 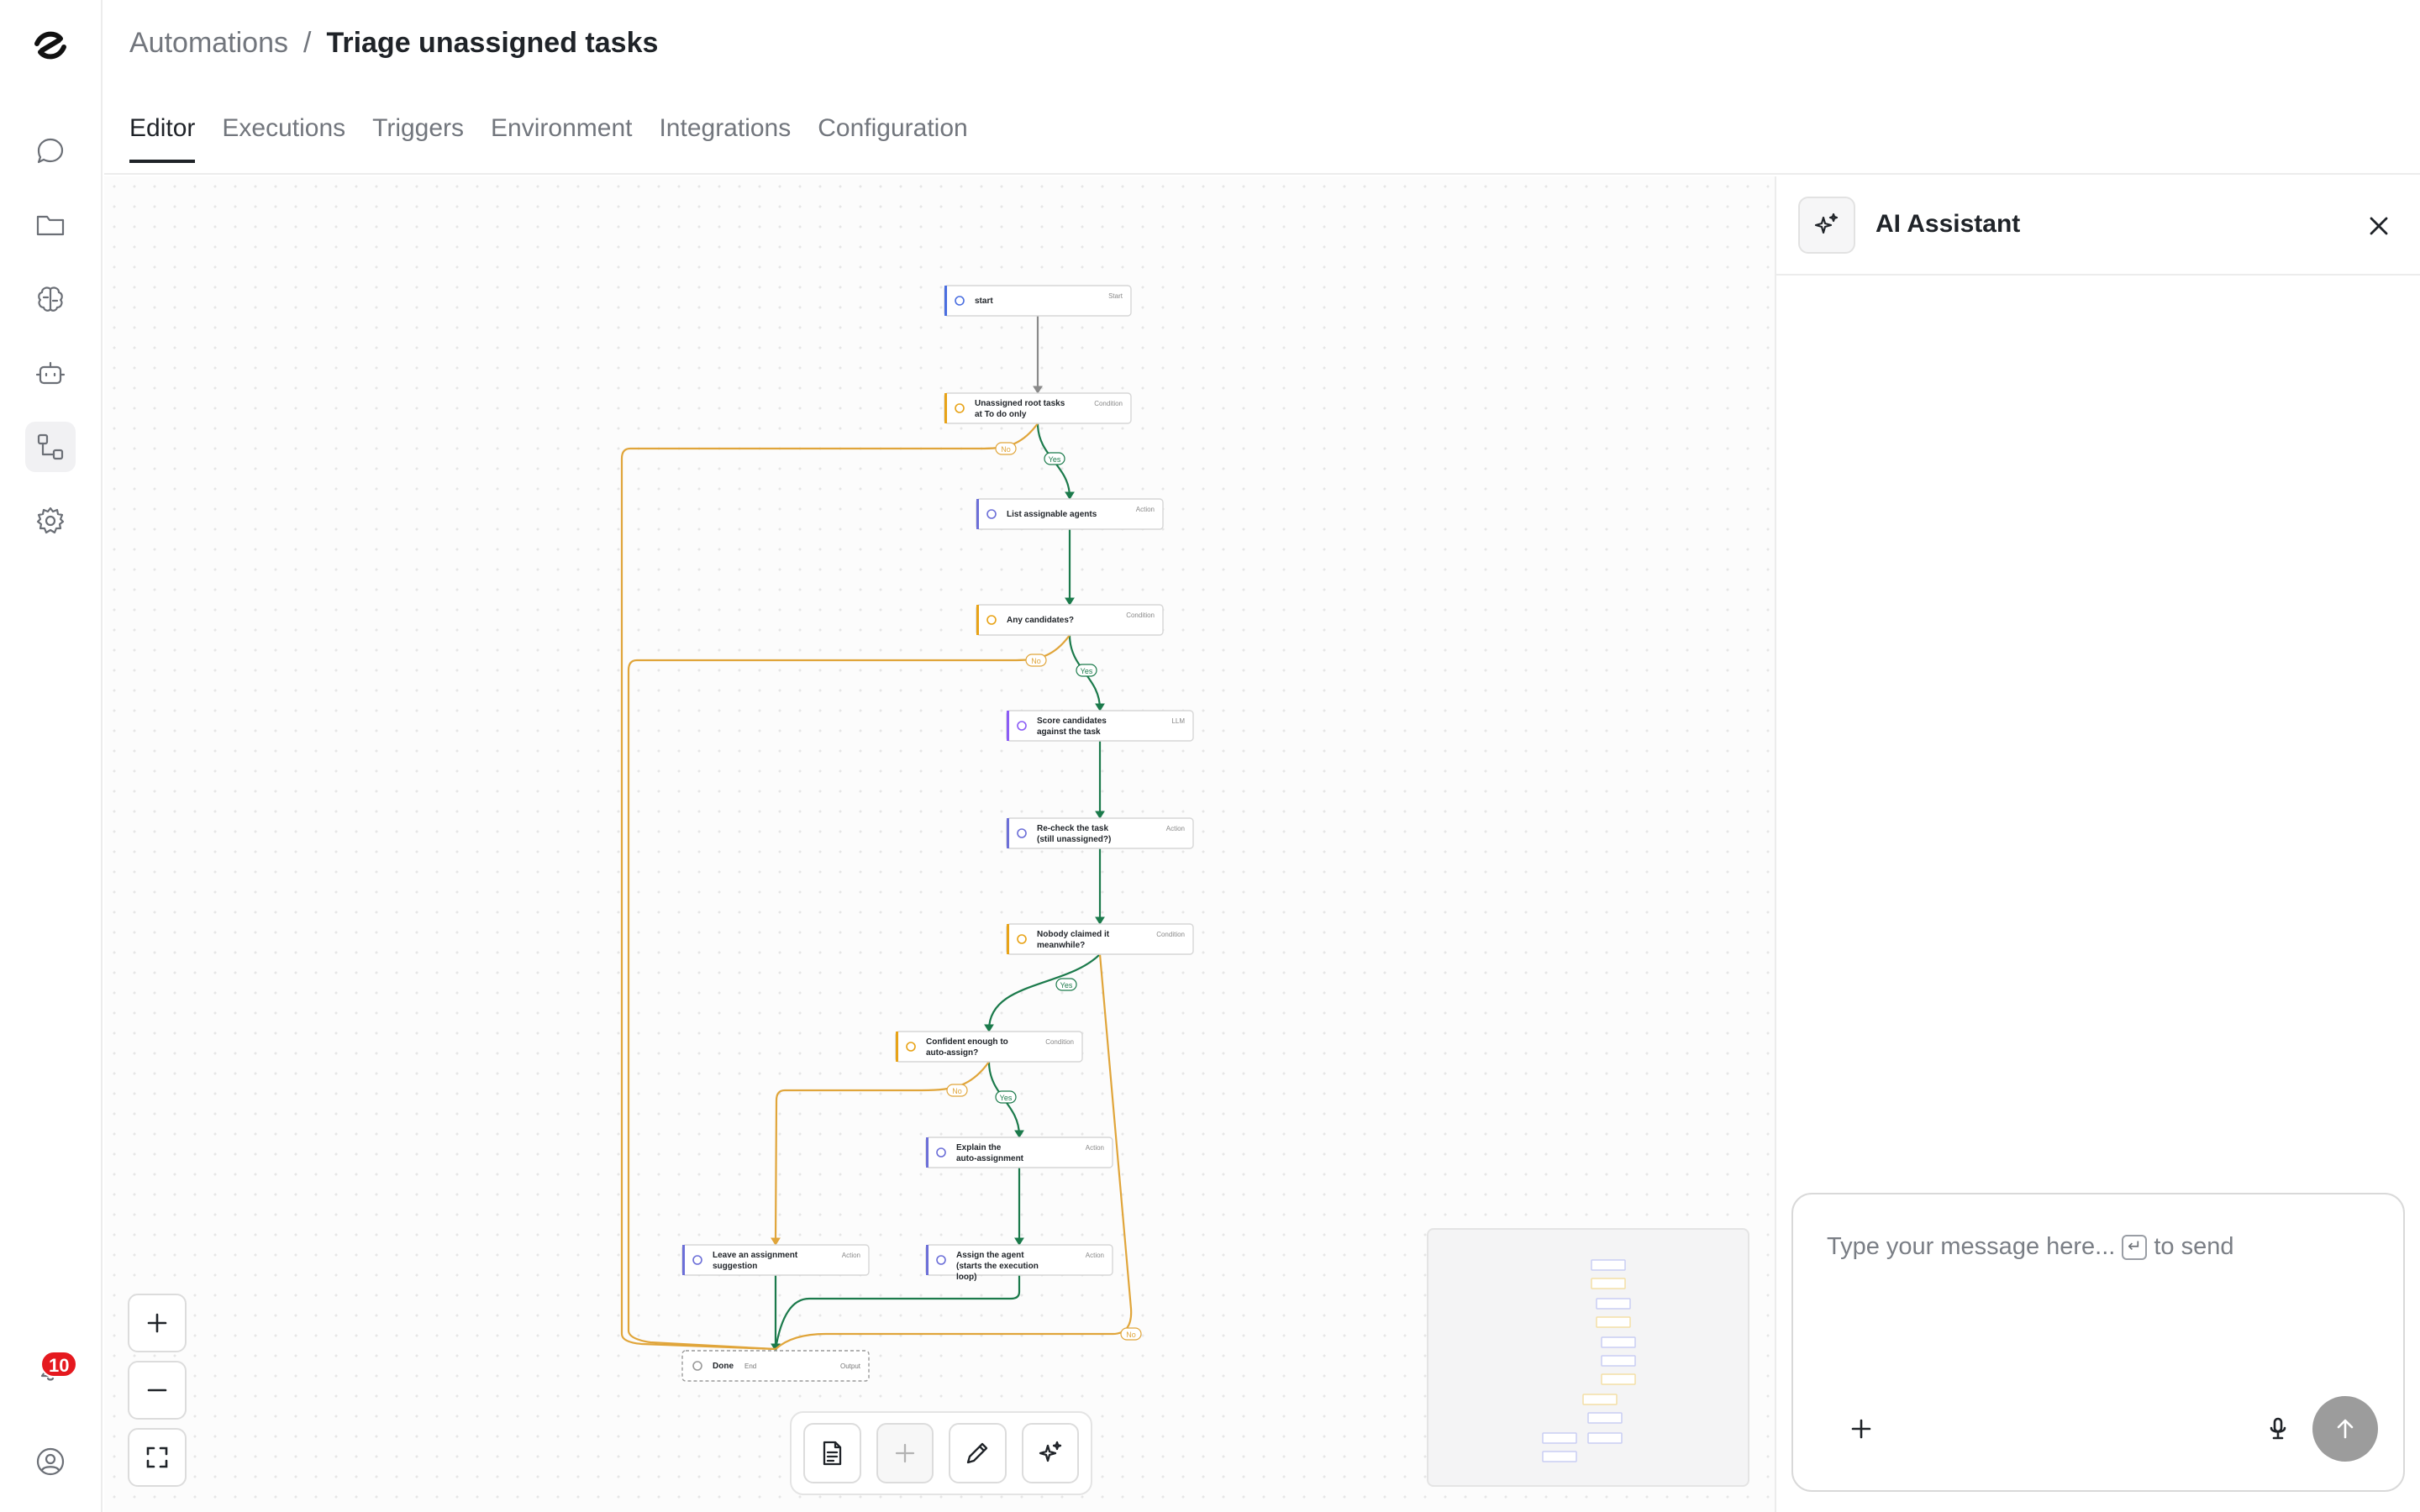 I want to click on workflow-node-type: End, so click(x=750, y=1366).